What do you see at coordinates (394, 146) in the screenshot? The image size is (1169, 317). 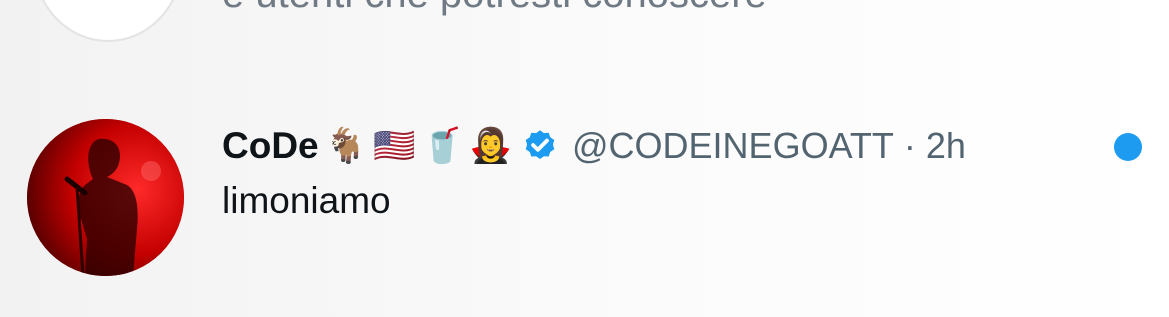 I see `us-flag-emoji: 🇺🇸` at bounding box center [394, 146].